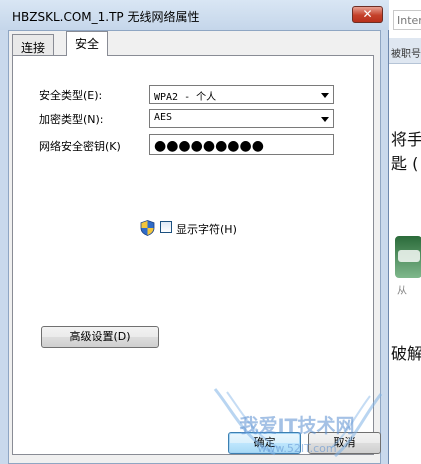 The height and width of the screenshot is (464, 421). Describe the element at coordinates (407, 20) in the screenshot. I see `background-search-box: Inter` at that location.